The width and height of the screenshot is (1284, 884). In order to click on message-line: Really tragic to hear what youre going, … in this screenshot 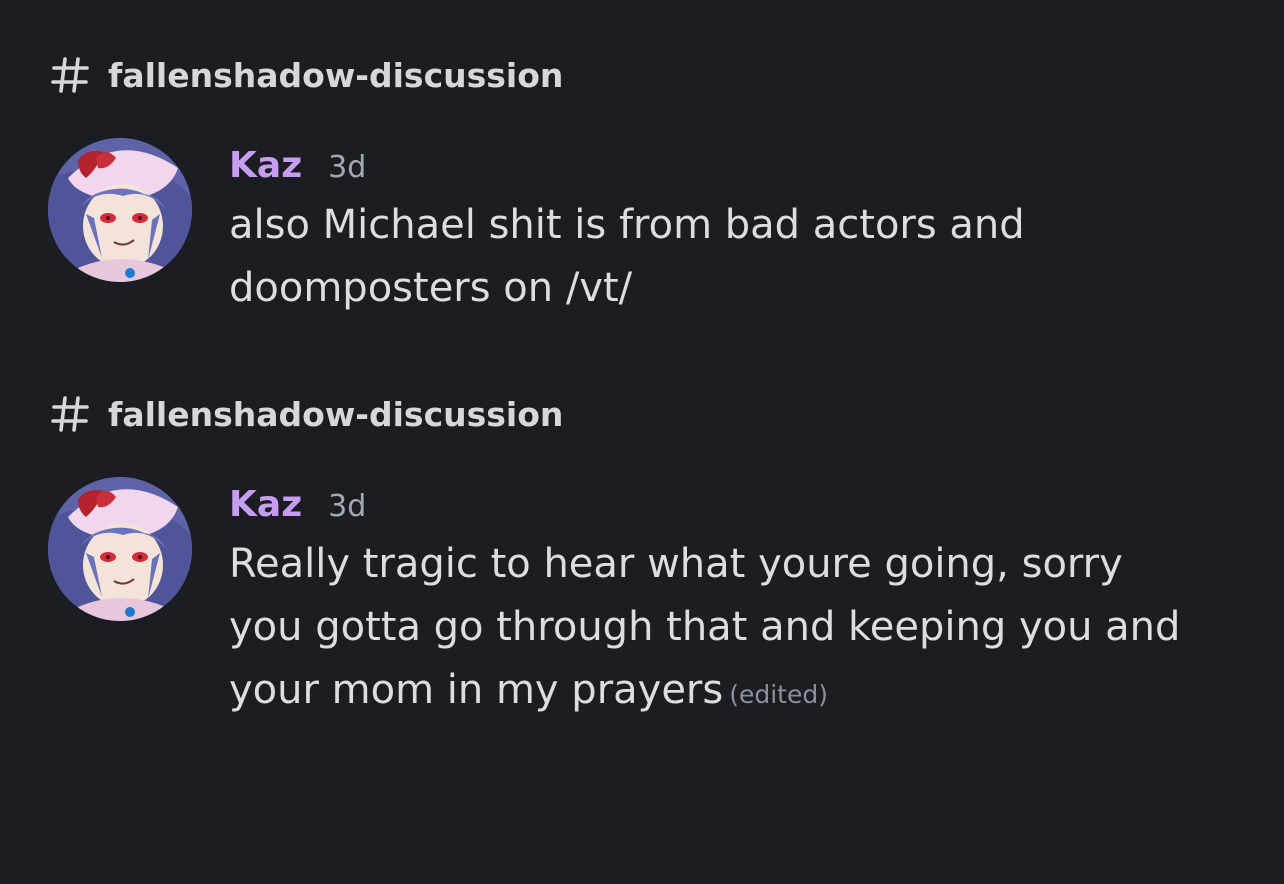, I will do `click(676, 564)`.